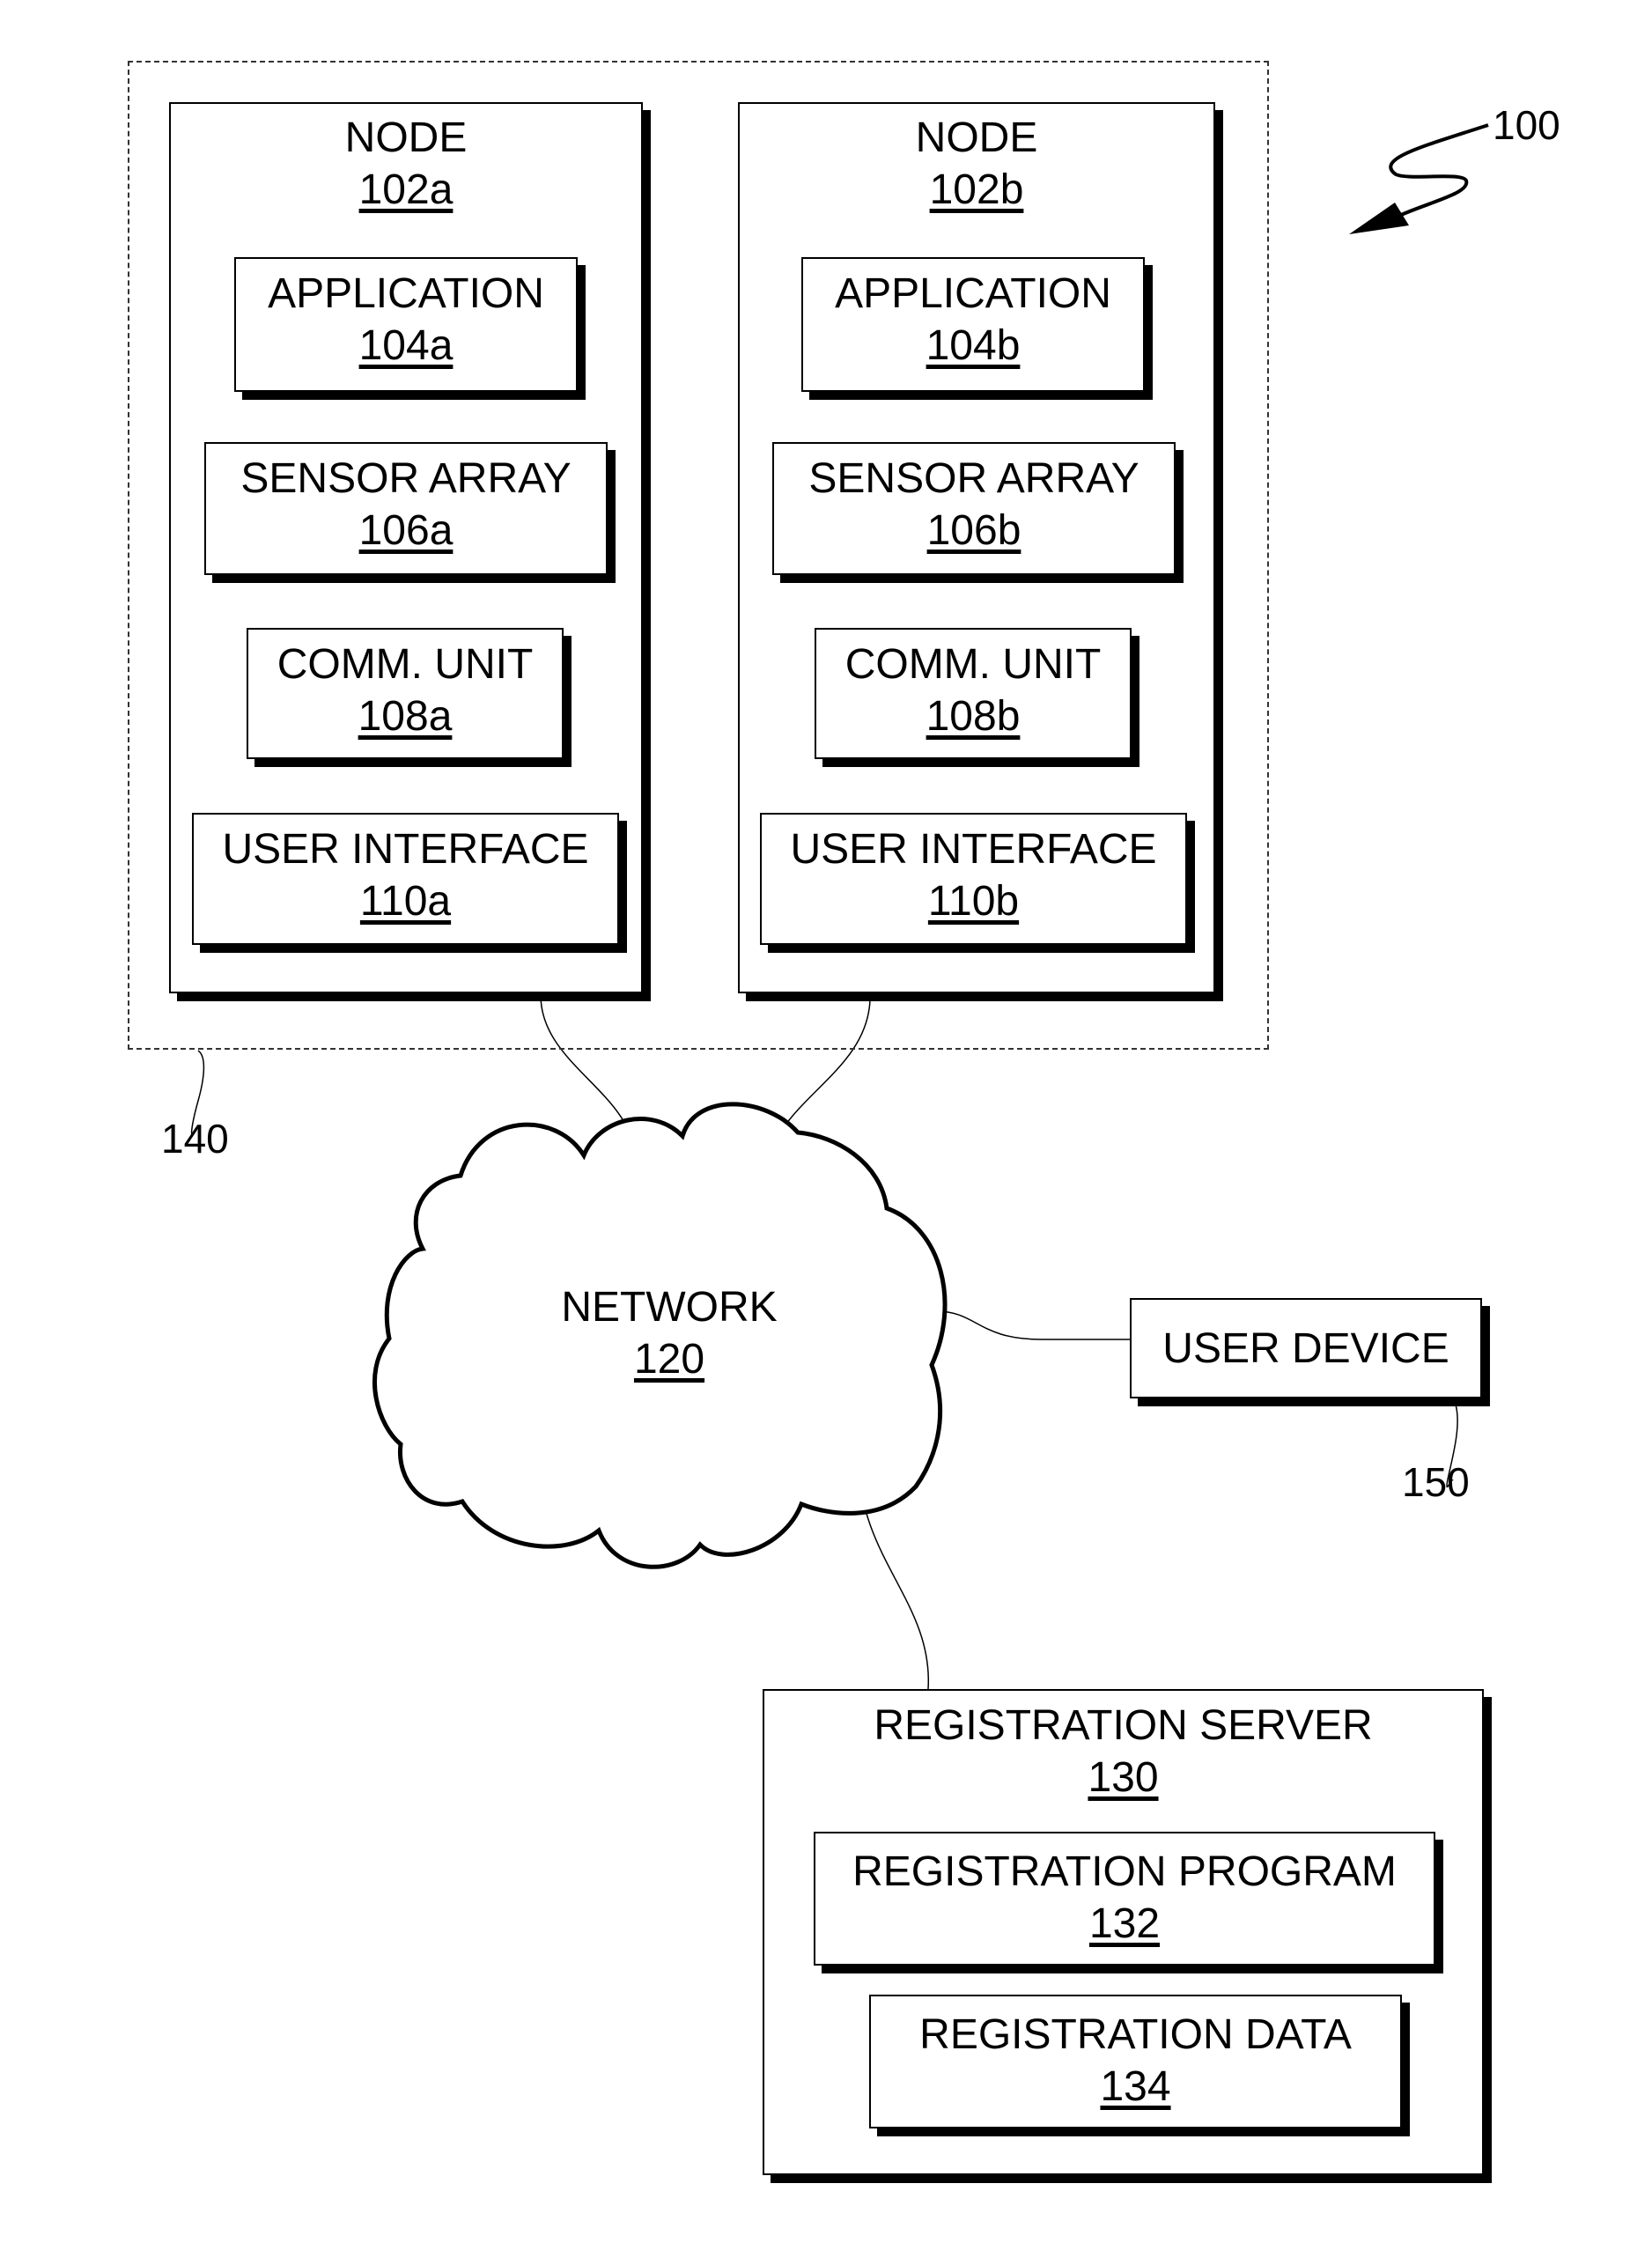 The height and width of the screenshot is (2250, 1652). I want to click on ref-label-100: 100, so click(1526, 125).